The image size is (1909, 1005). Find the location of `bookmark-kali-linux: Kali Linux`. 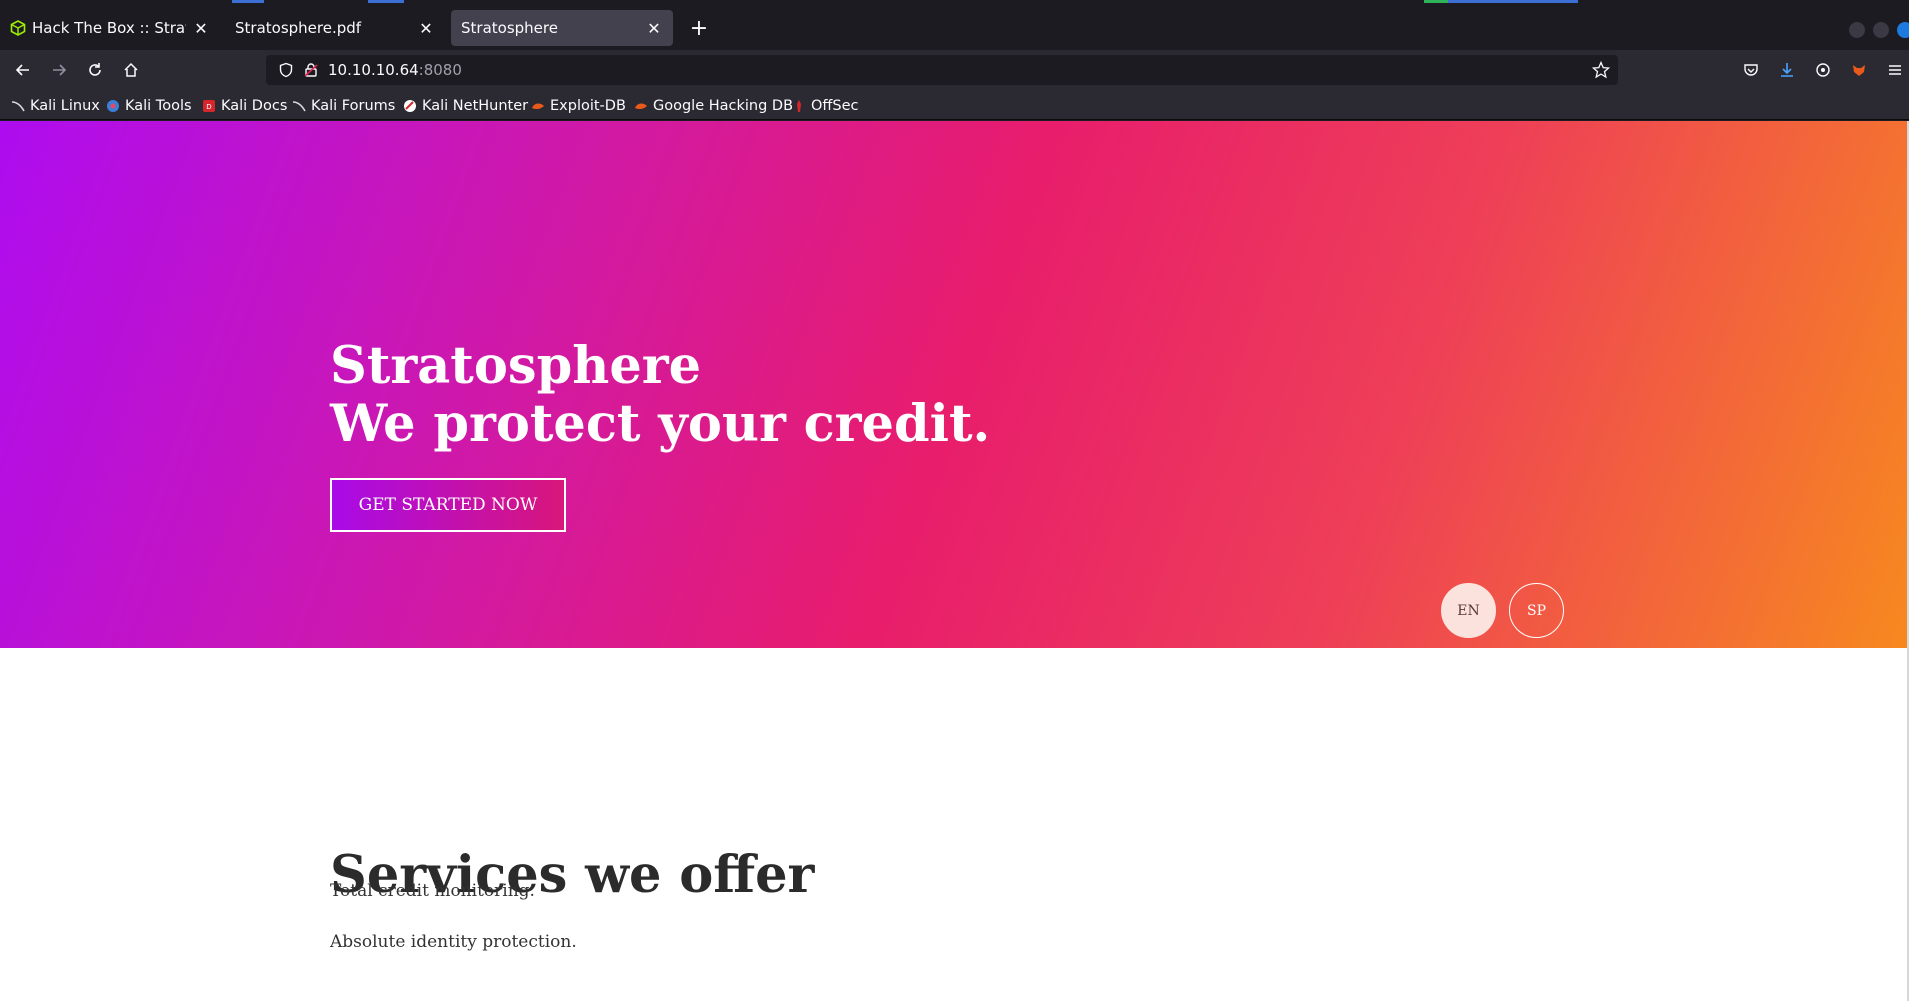

bookmark-kali-linux: Kali Linux is located at coordinates (55, 106).